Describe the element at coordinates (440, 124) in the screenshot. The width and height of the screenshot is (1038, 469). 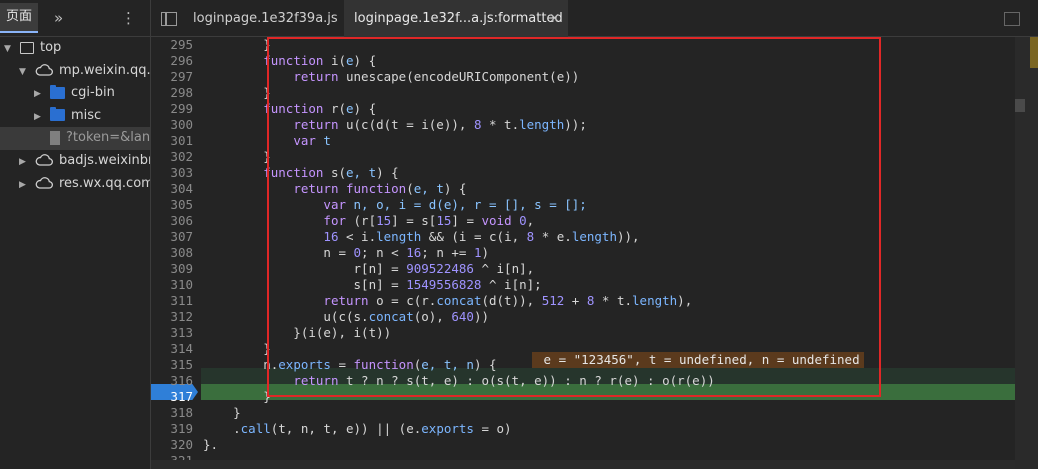
I see `code-text: return u(c(d(t = i(e)), 8 * t.length));` at that location.